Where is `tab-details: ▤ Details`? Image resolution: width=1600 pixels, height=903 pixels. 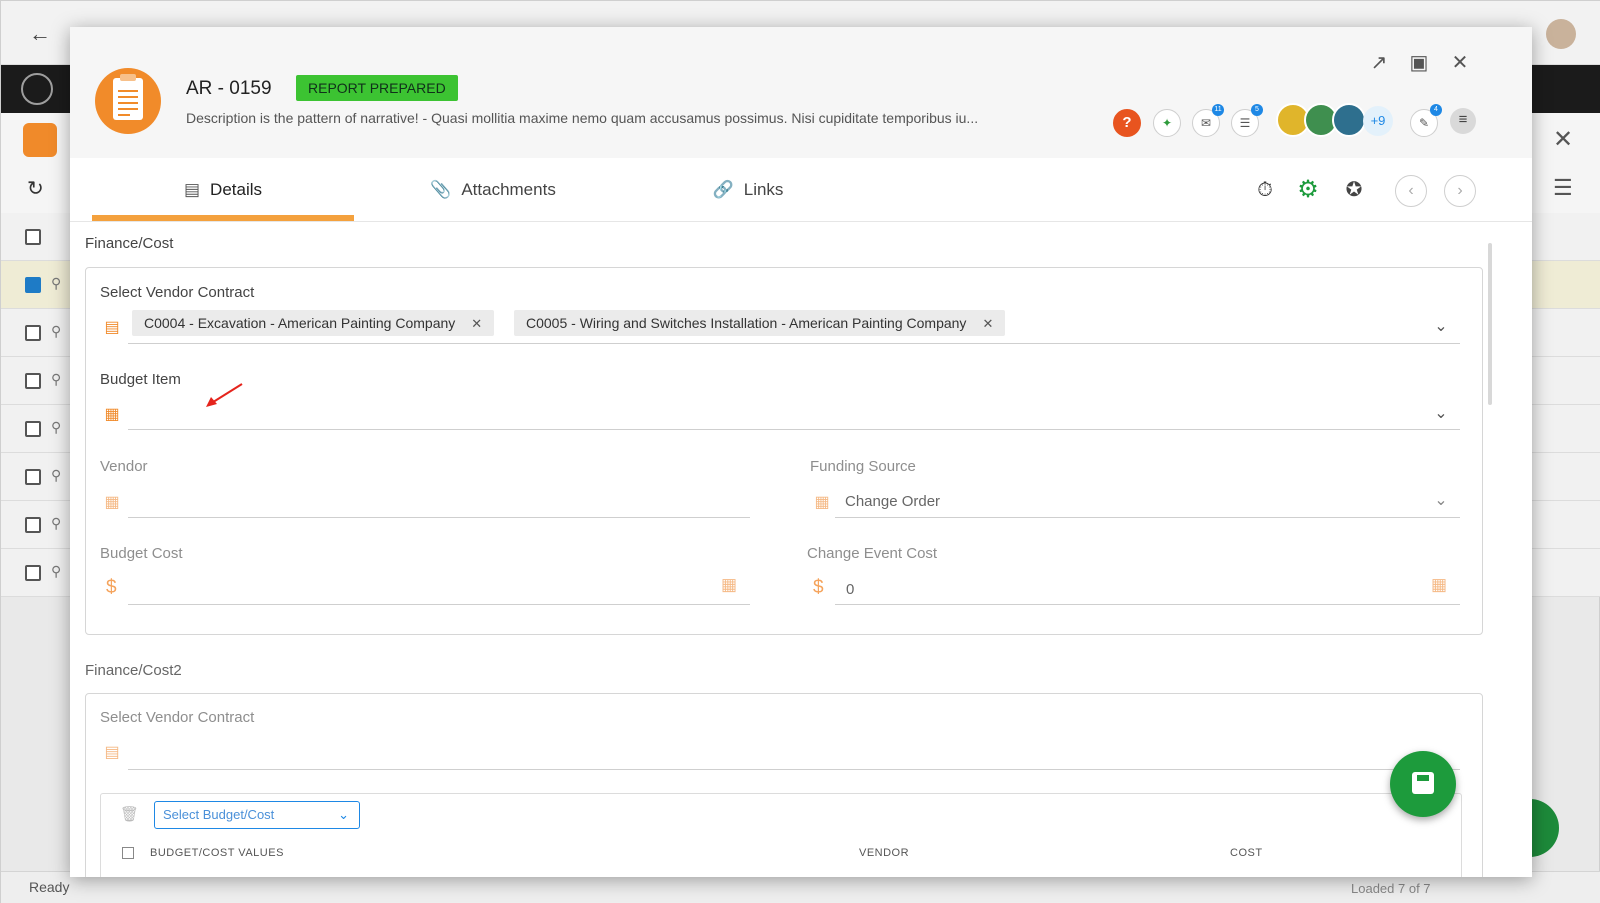 tab-details: ▤ Details is located at coordinates (223, 190).